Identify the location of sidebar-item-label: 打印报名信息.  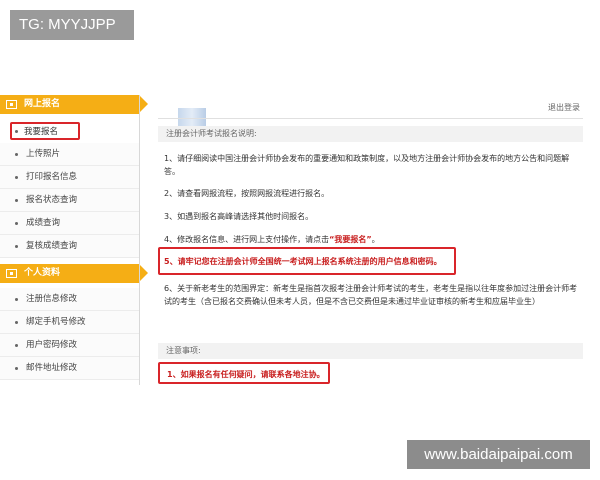
(52, 177).